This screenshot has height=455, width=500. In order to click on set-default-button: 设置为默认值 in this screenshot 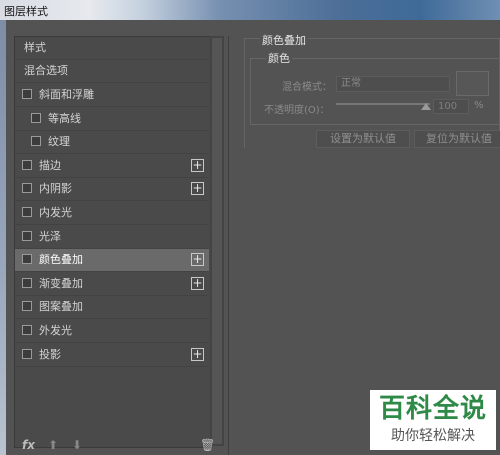, I will do `click(363, 139)`.